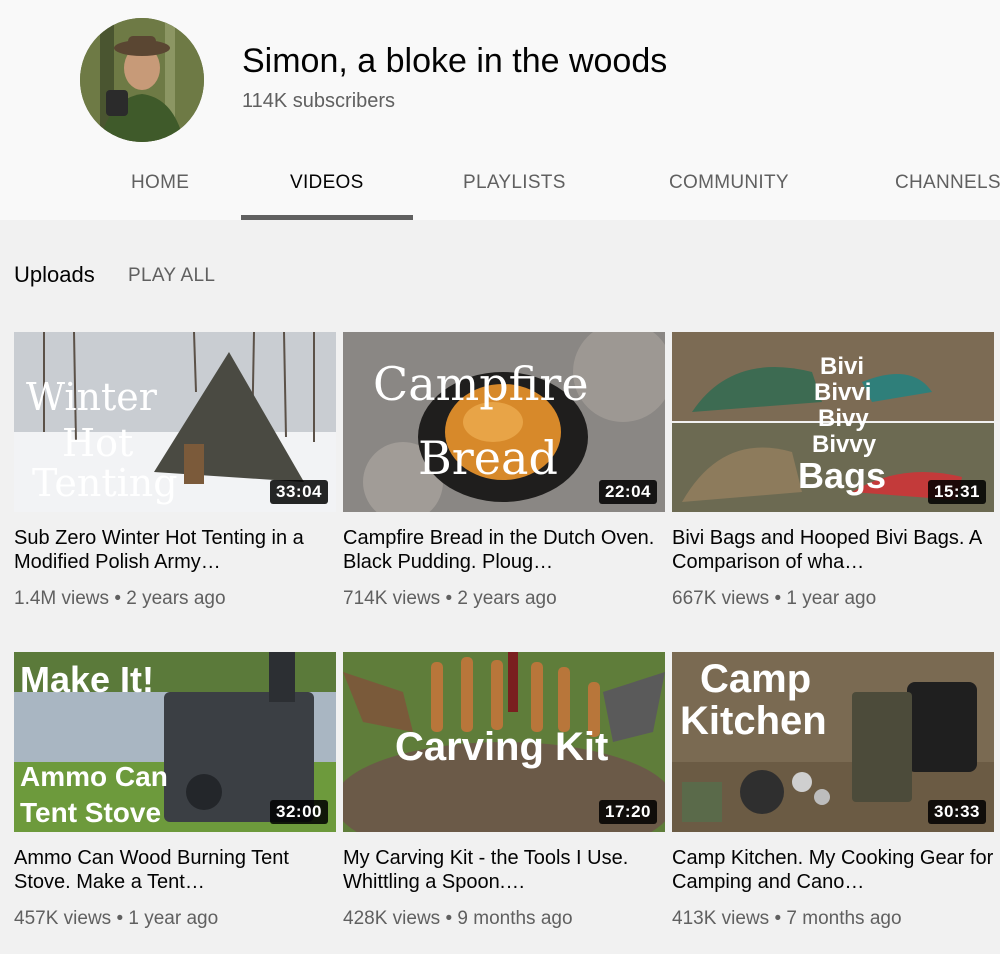  I want to click on video-thumbnail: Carving Kit 17:20, so click(504, 742).